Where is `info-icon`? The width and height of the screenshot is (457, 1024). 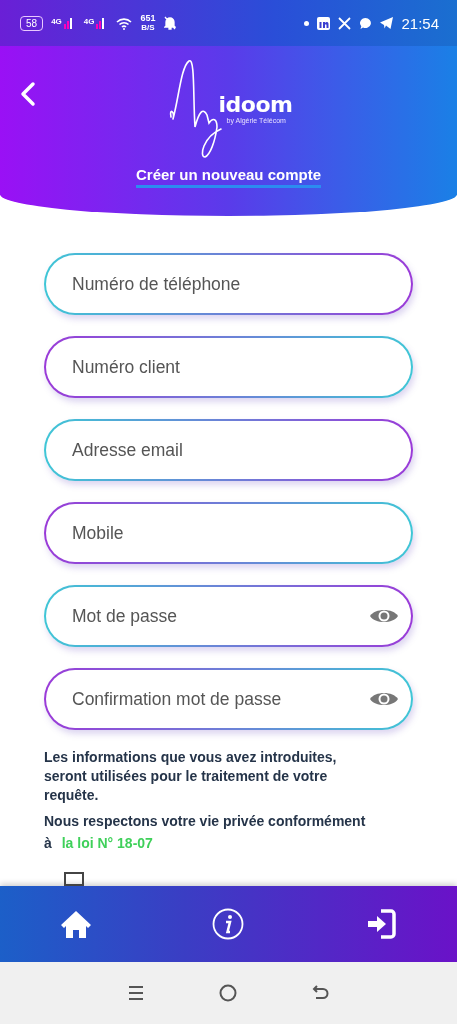
info-icon is located at coordinates (228, 924).